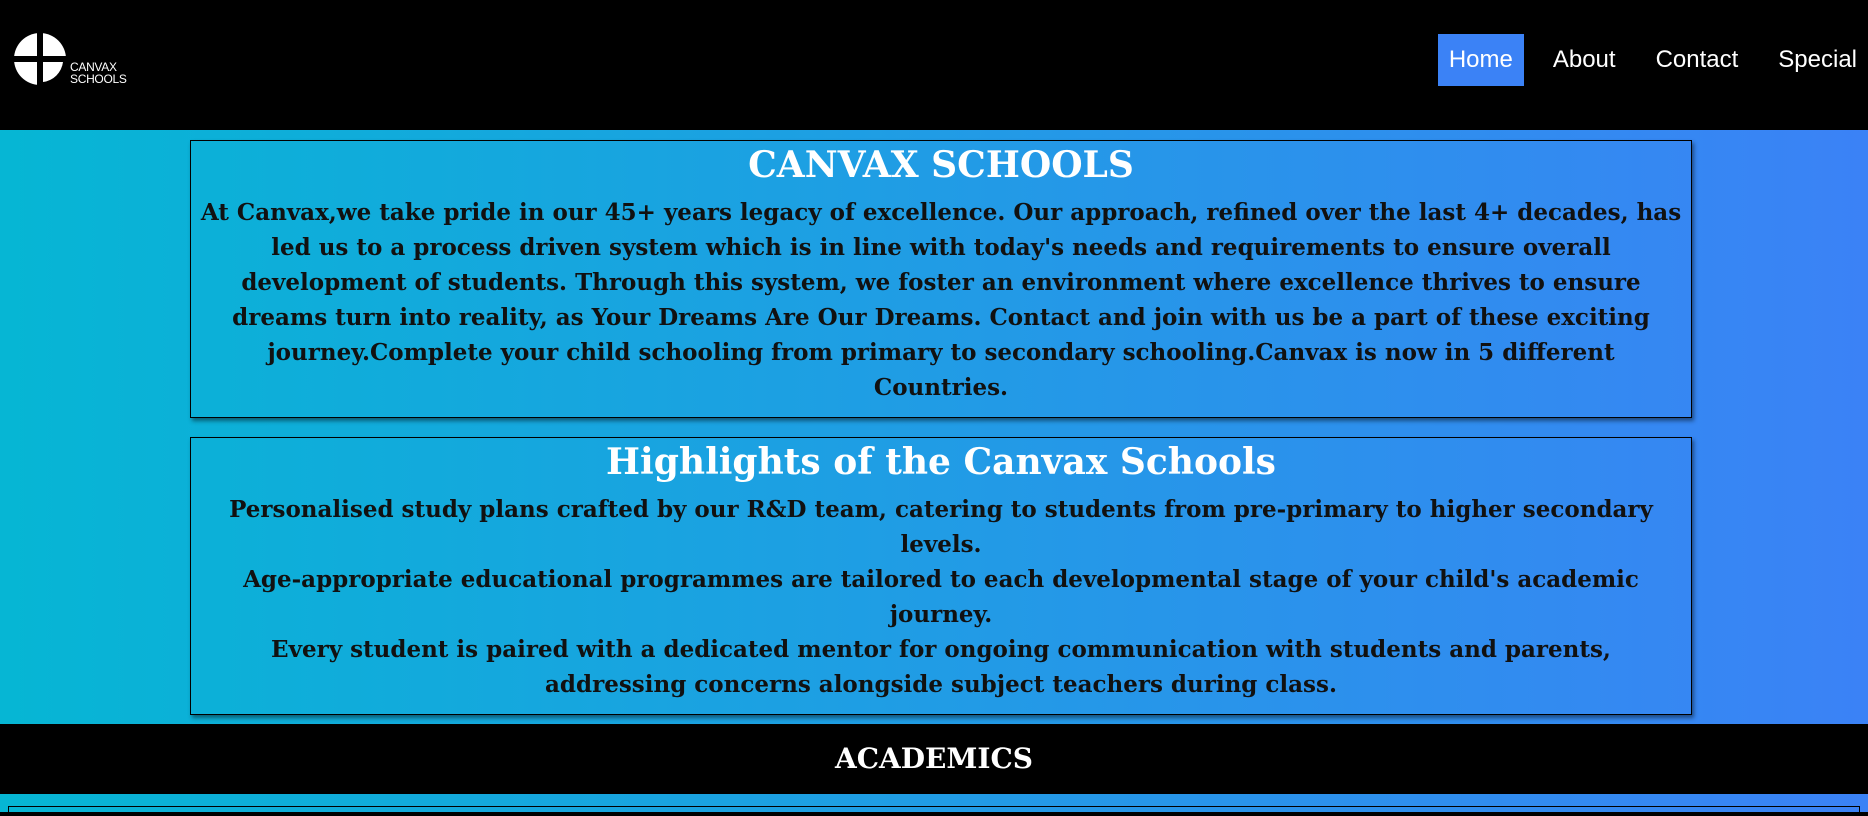  I want to click on logo-text: CANVAX SCHOOLS, so click(98, 73).